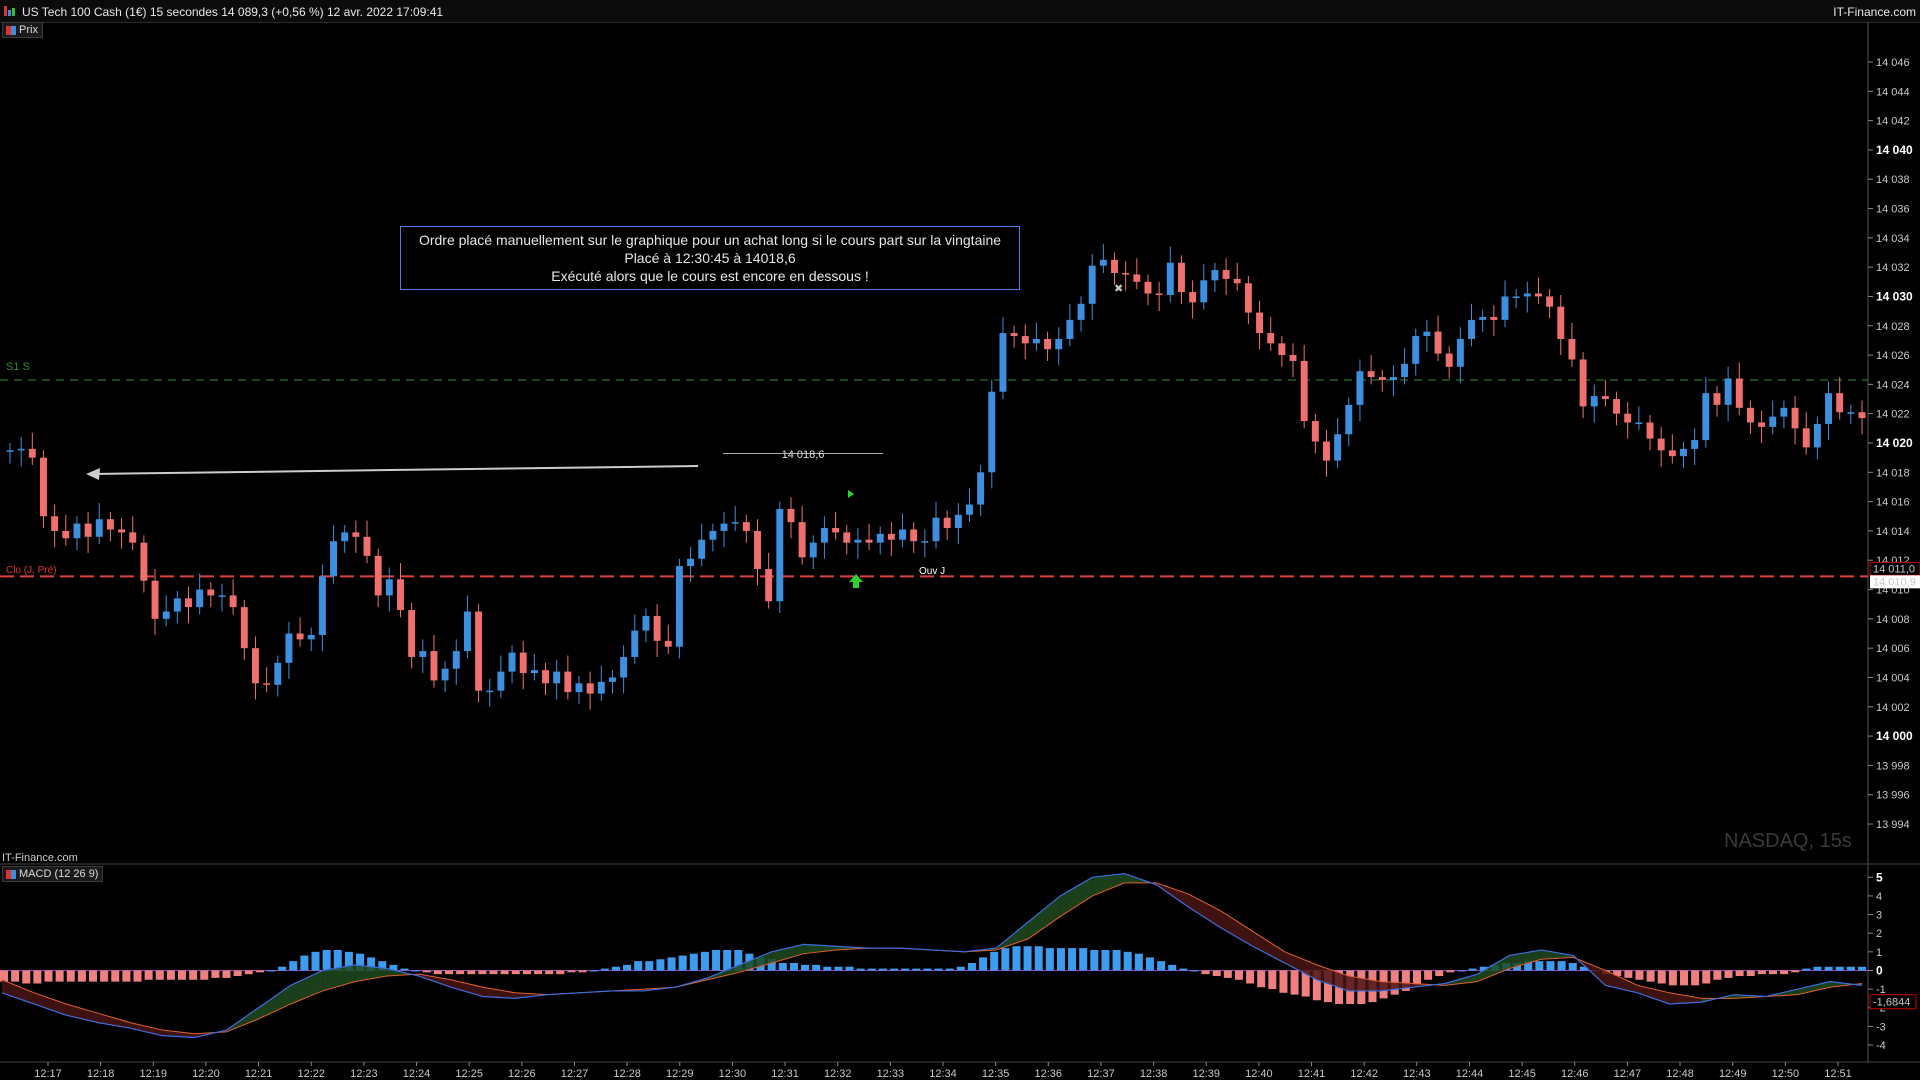  Describe the element at coordinates (856, 578) in the screenshot. I see `buy-arrow-icon` at that location.